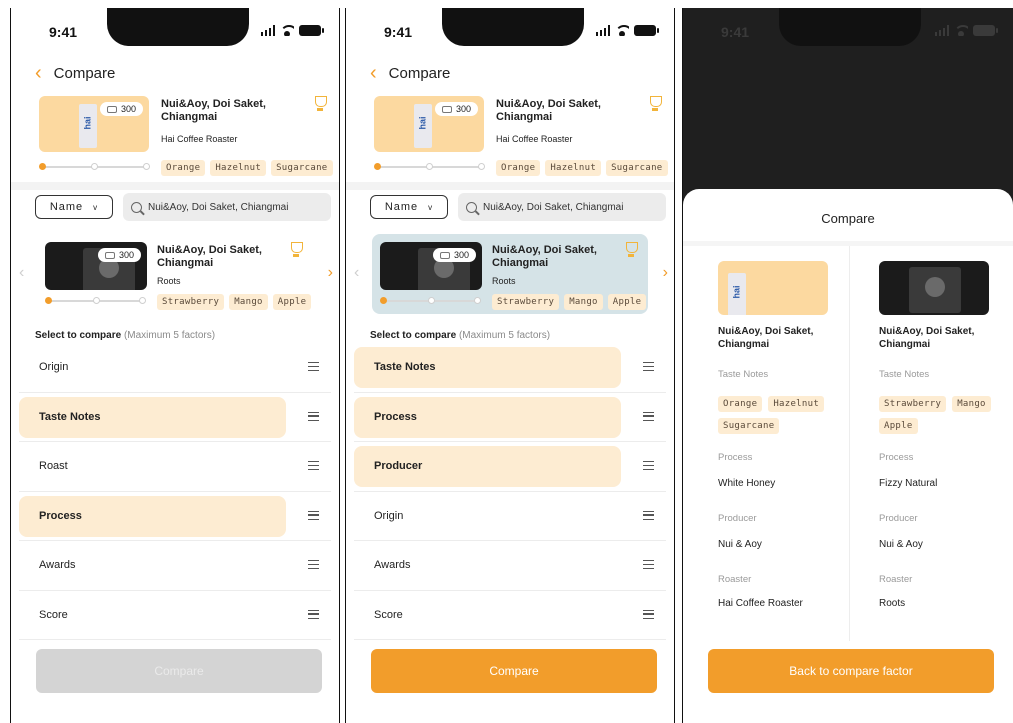  What do you see at coordinates (908, 483) in the screenshot?
I see `process-value: Fizzy Natural` at bounding box center [908, 483].